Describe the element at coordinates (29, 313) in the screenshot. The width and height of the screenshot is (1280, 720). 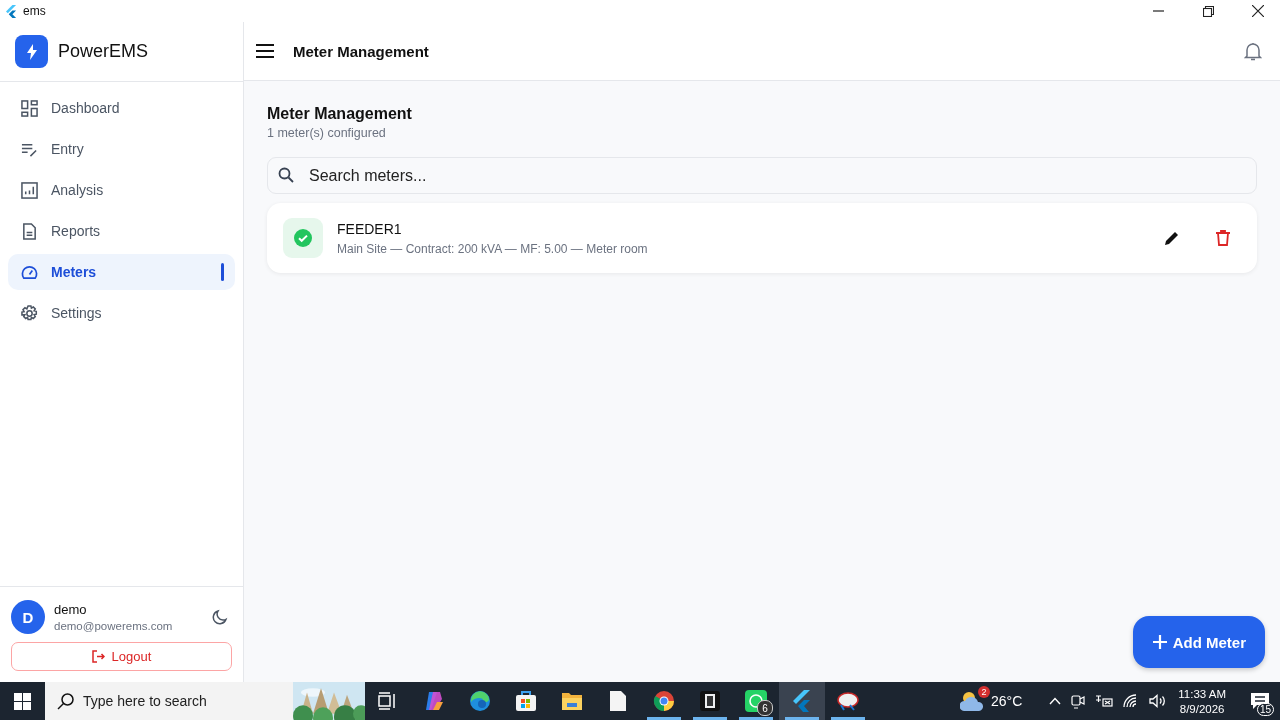
I see `settings-icon` at that location.